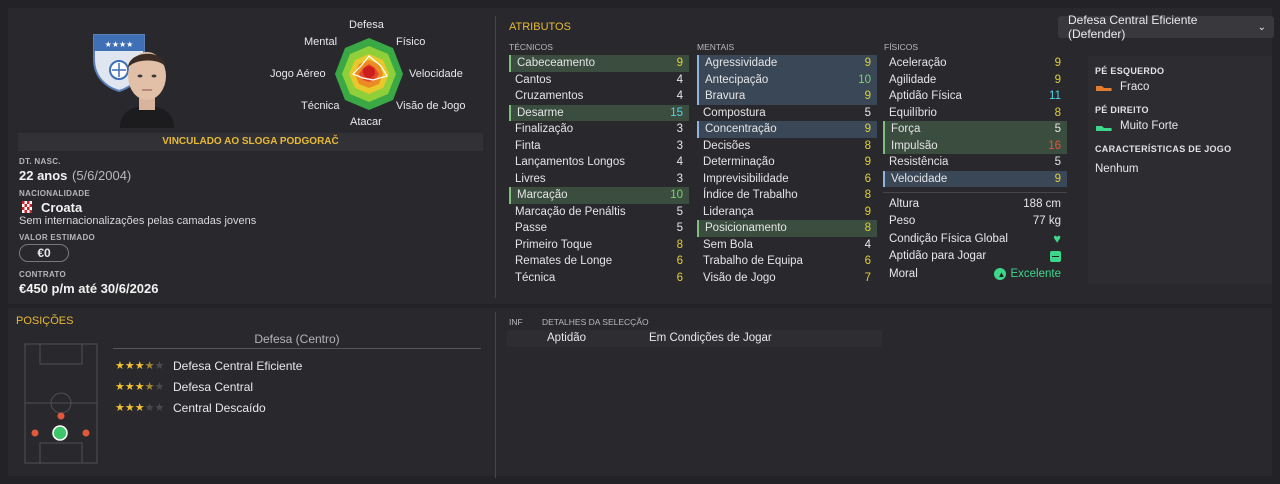 The image size is (1280, 484). Describe the element at coordinates (61, 207) in the screenshot. I see `nationality-value: Croata` at that location.